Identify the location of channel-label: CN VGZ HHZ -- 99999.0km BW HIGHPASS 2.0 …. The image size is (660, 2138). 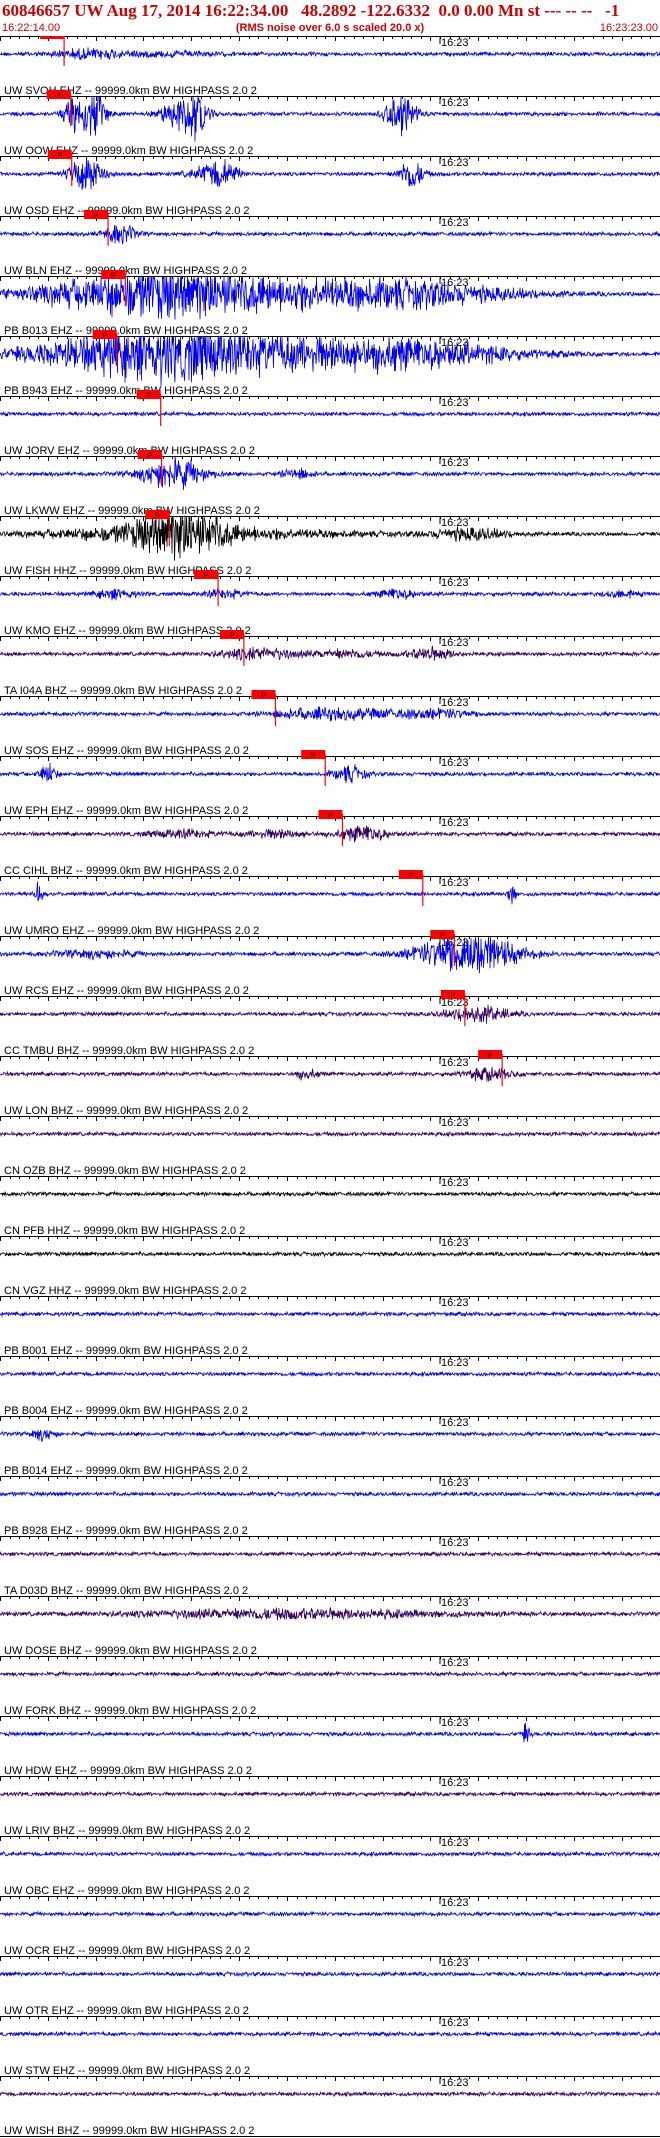
(125, 1291).